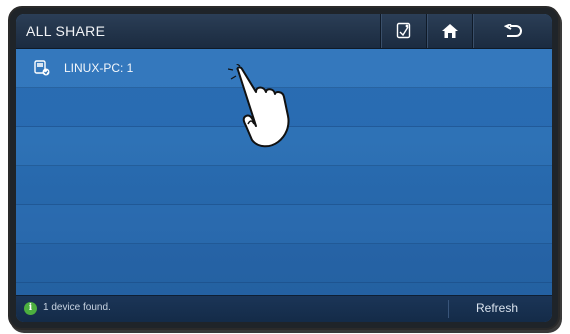 Image resolution: width=570 pixels, height=334 pixels. What do you see at coordinates (284, 308) in the screenshot?
I see `status-bar: i 1 device found. Refresh` at bounding box center [284, 308].